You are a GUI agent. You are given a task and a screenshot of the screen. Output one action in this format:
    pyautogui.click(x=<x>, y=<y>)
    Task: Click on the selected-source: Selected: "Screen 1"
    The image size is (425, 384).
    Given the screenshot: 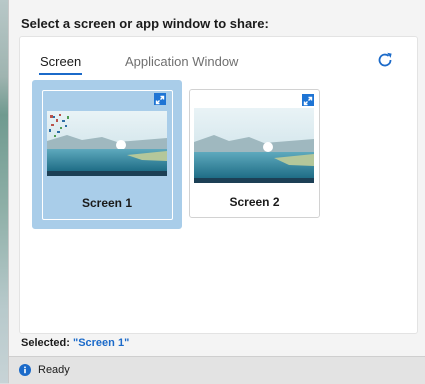 What is the action you would take?
    pyautogui.click(x=75, y=343)
    